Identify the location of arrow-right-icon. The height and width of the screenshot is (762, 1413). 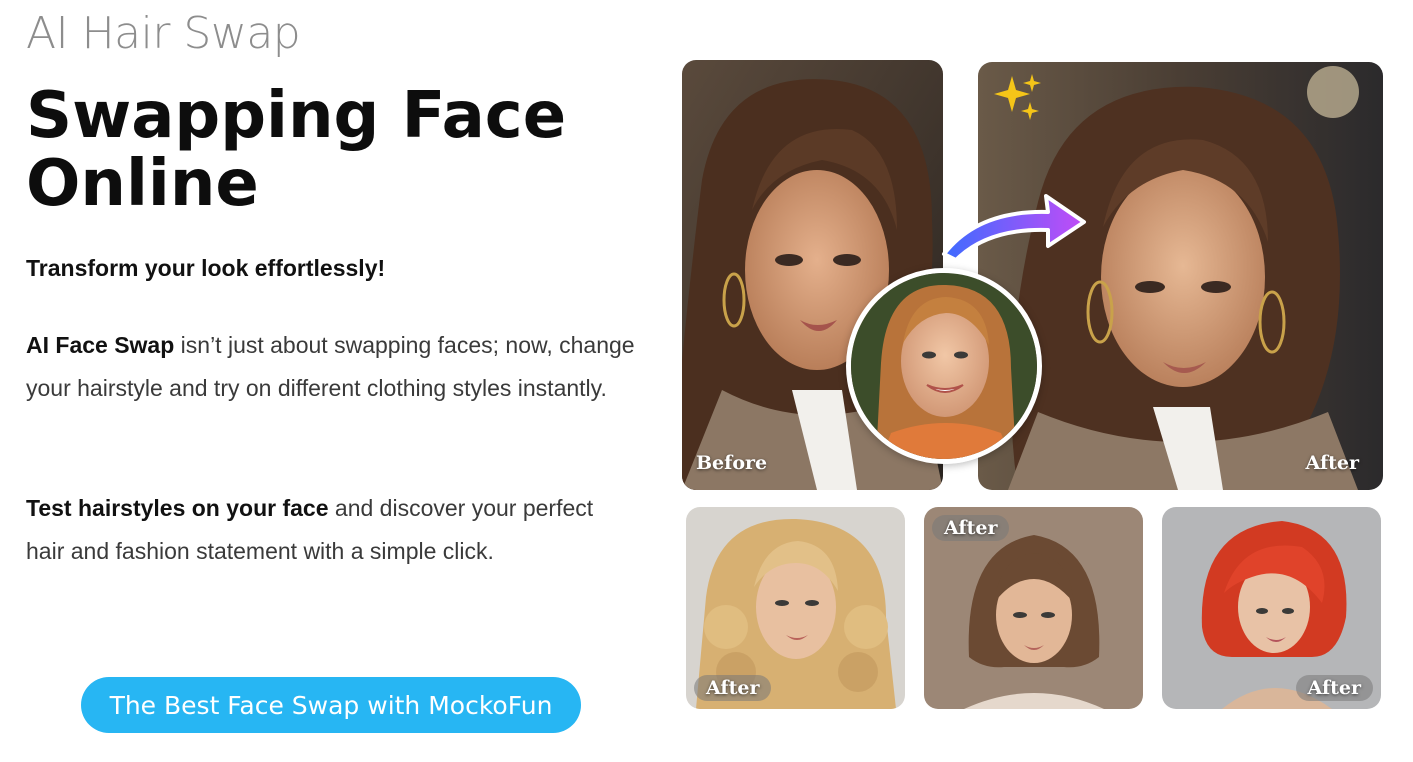
(1014, 228).